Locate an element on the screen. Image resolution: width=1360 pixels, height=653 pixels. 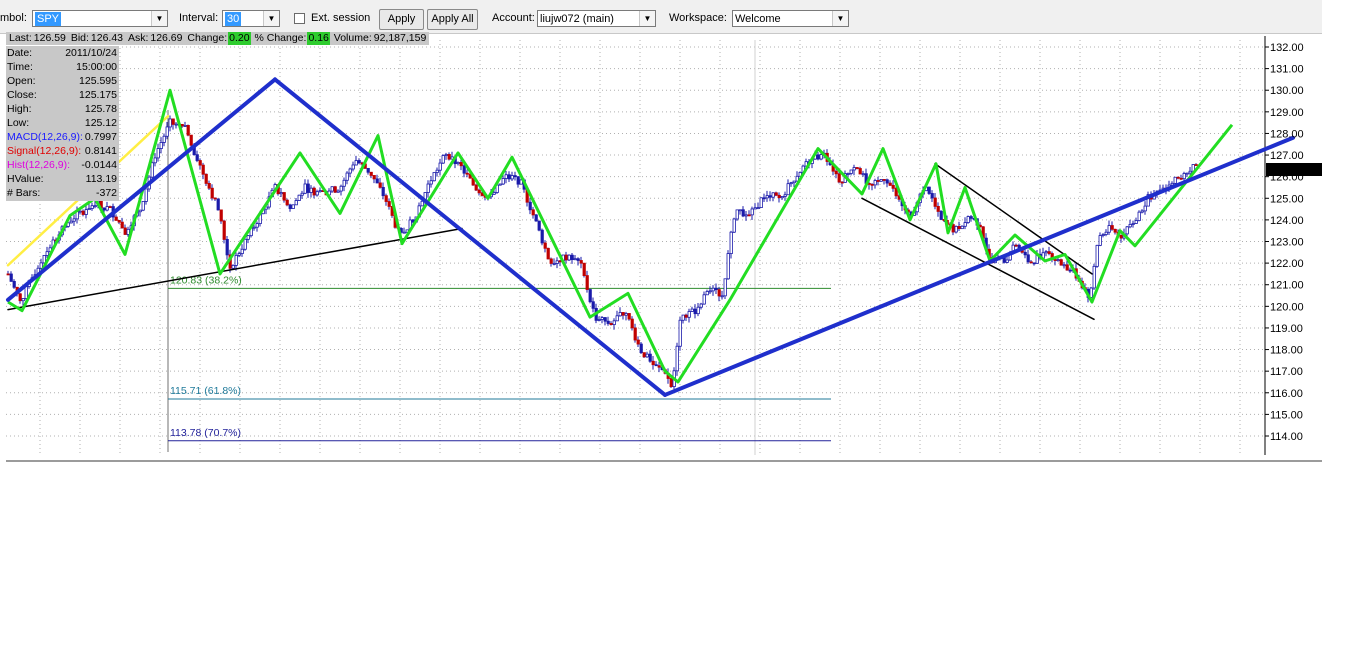
price-tick-label: 118.00 is located at coordinates (1286, 351).